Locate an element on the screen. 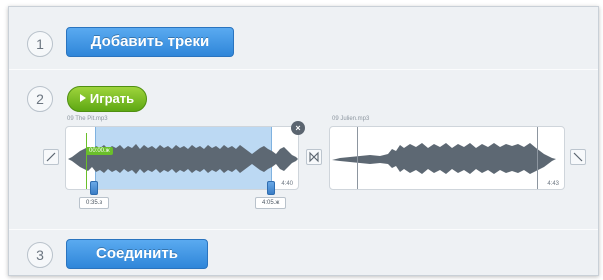 This screenshot has width=603, height=280. crossfade-icon is located at coordinates (314, 157).